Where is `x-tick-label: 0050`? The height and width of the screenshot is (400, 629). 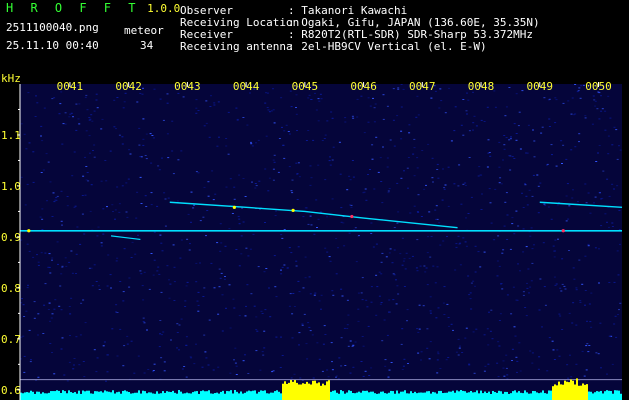 x-tick-label: 0050 is located at coordinates (598, 86).